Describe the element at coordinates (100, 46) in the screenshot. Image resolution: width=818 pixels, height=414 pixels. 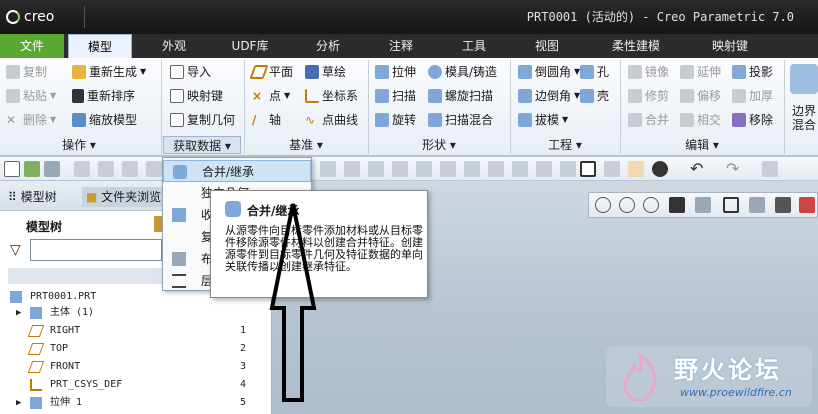
I see `tab-model: 模型` at that location.